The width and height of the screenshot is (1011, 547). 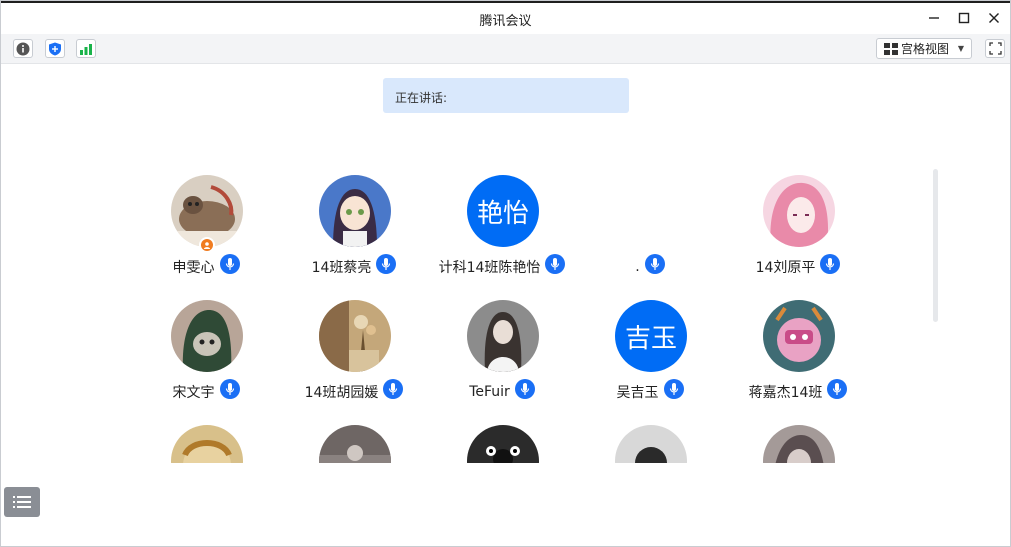 I want to click on participant-name-row: 吴吉玉, so click(x=650, y=391).